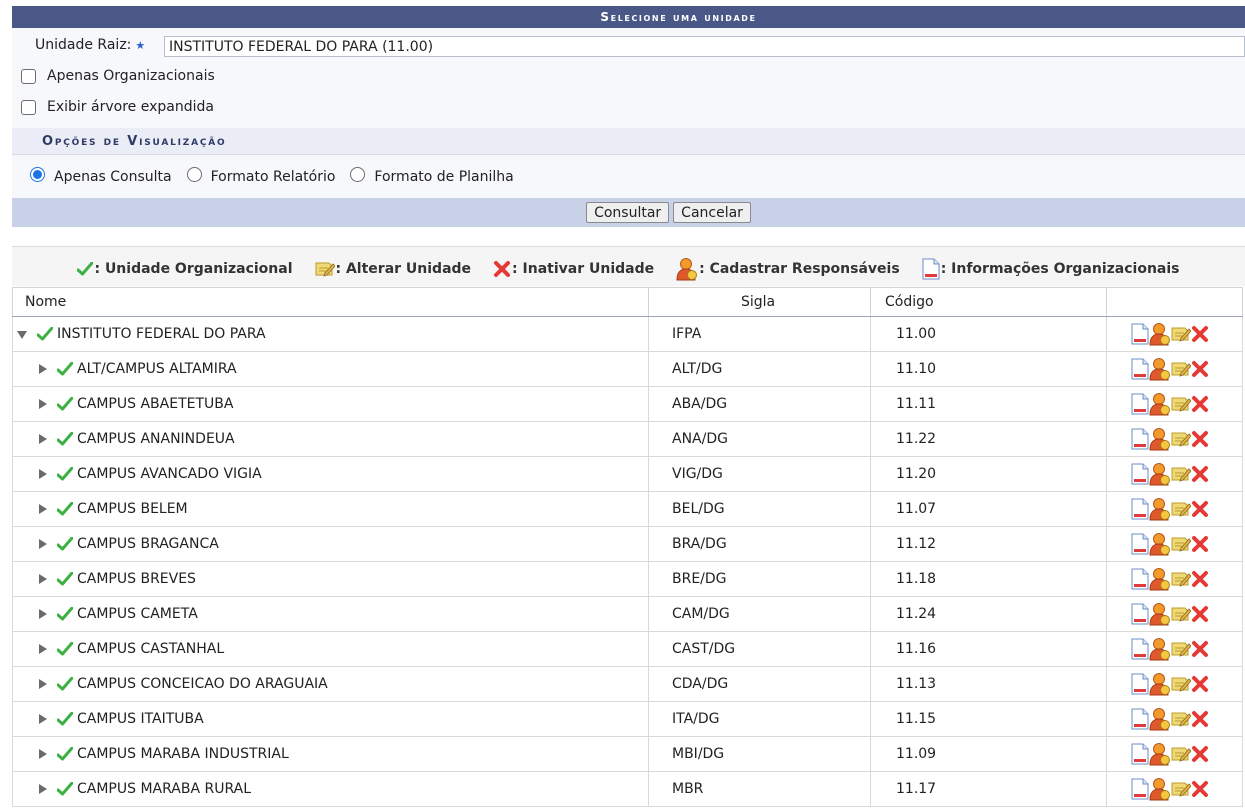  What do you see at coordinates (358, 174) in the screenshot?
I see `radio-formato-planilha-button` at bounding box center [358, 174].